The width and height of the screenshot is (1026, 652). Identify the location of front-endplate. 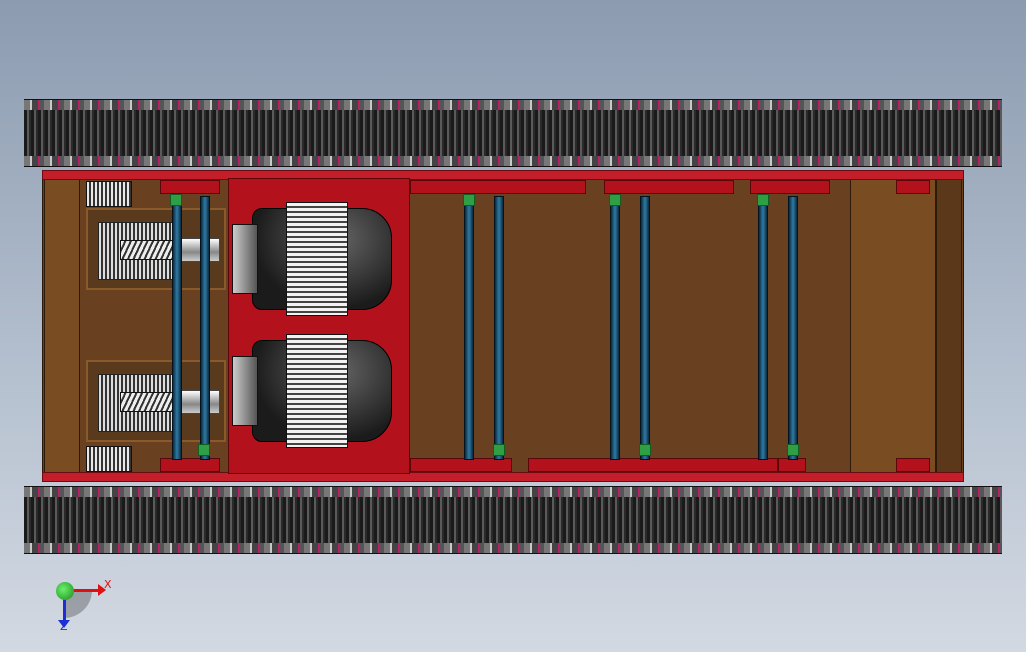
(949, 326).